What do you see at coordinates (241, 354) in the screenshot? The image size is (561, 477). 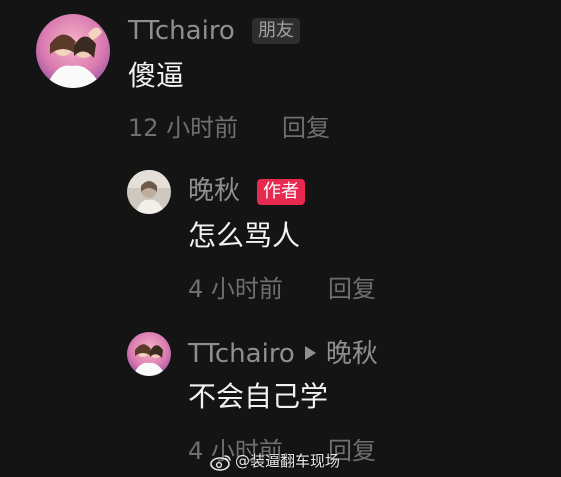 I see `username: TTchairo` at bounding box center [241, 354].